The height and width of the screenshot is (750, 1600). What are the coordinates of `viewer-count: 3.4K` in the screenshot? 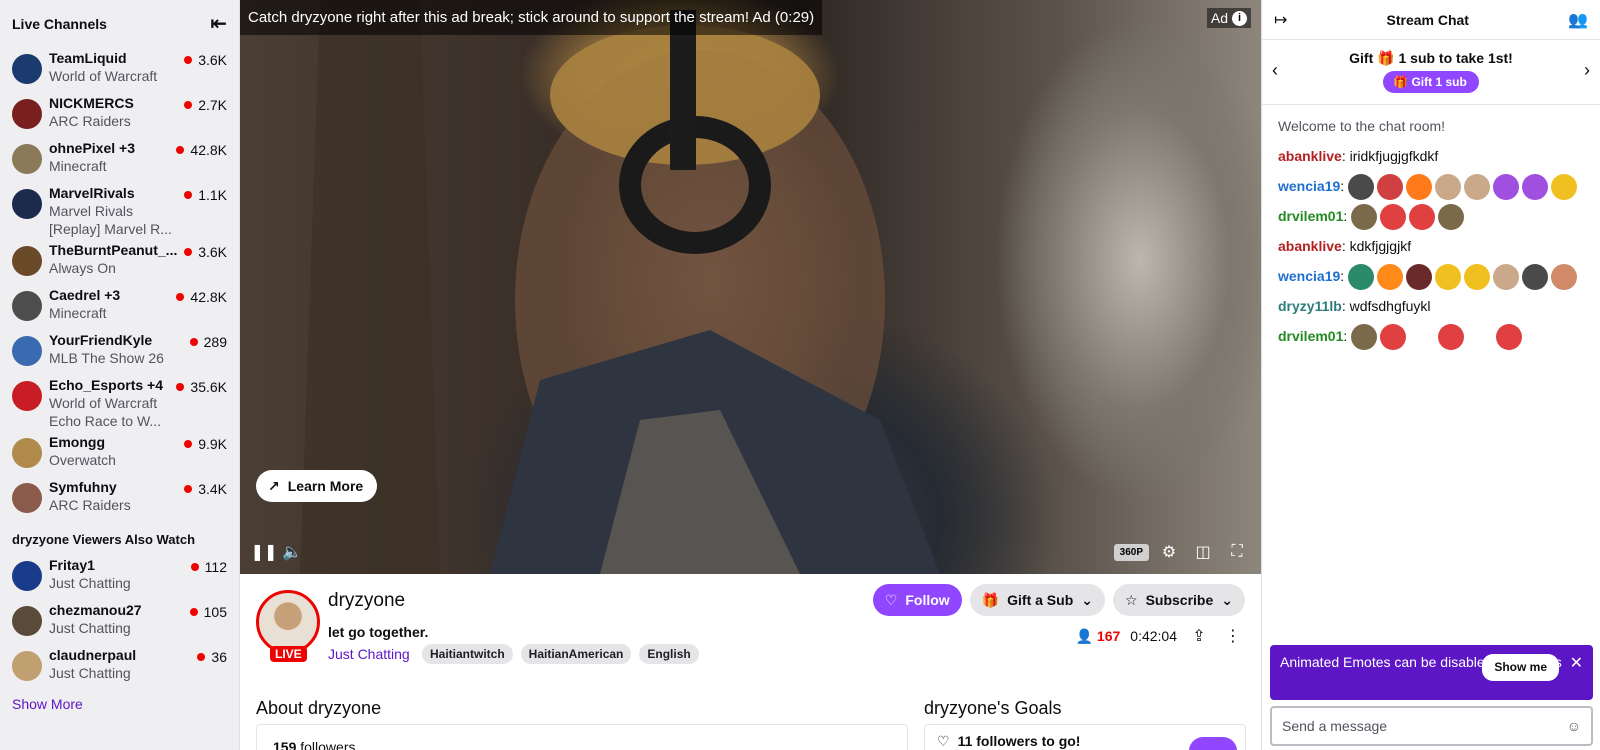 It's located at (205, 489).